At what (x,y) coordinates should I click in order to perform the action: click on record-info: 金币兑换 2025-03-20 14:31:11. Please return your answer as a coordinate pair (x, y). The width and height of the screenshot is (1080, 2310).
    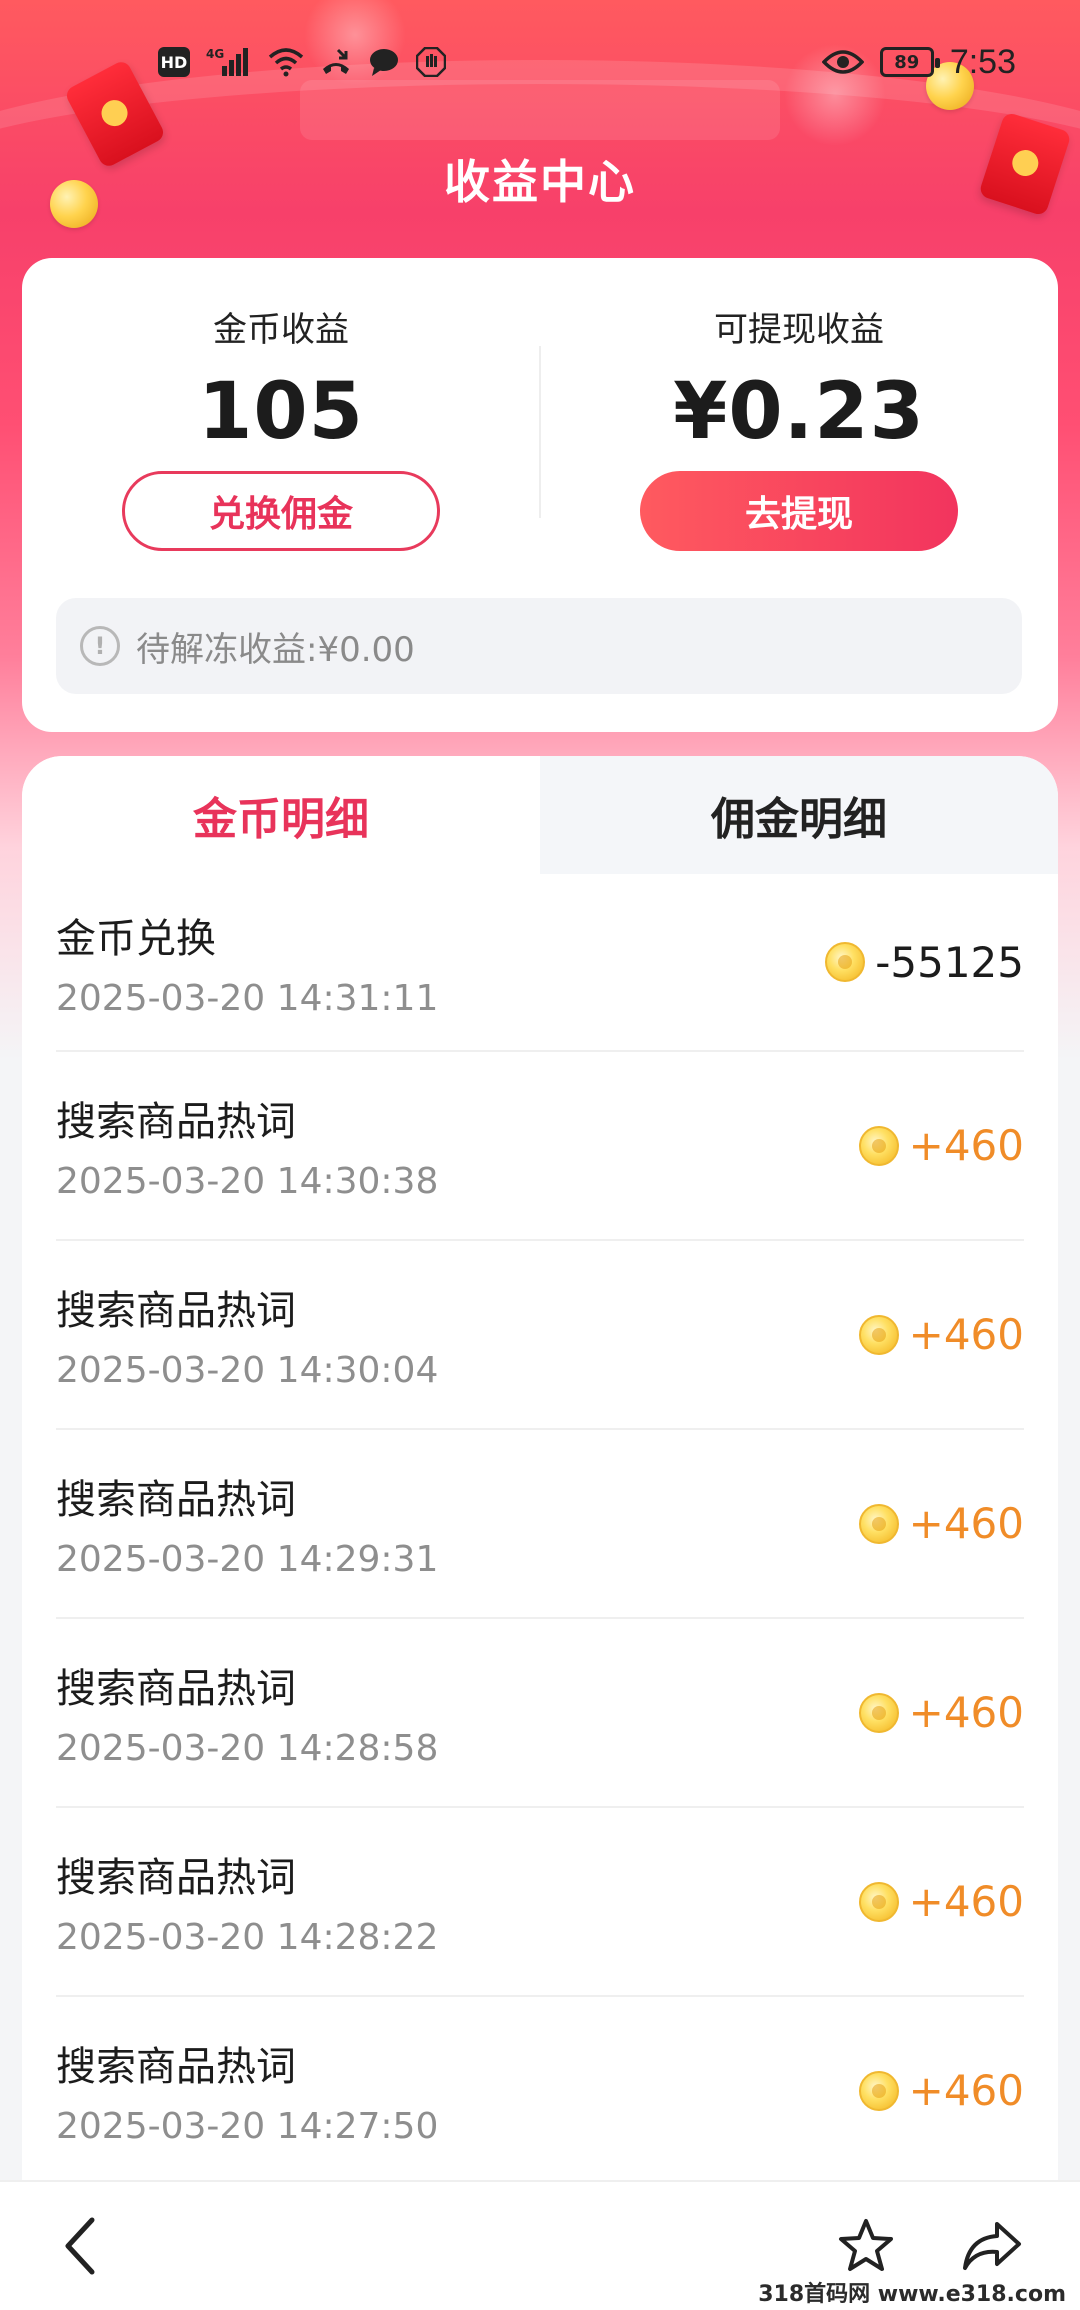
    Looking at the image, I should click on (247, 962).